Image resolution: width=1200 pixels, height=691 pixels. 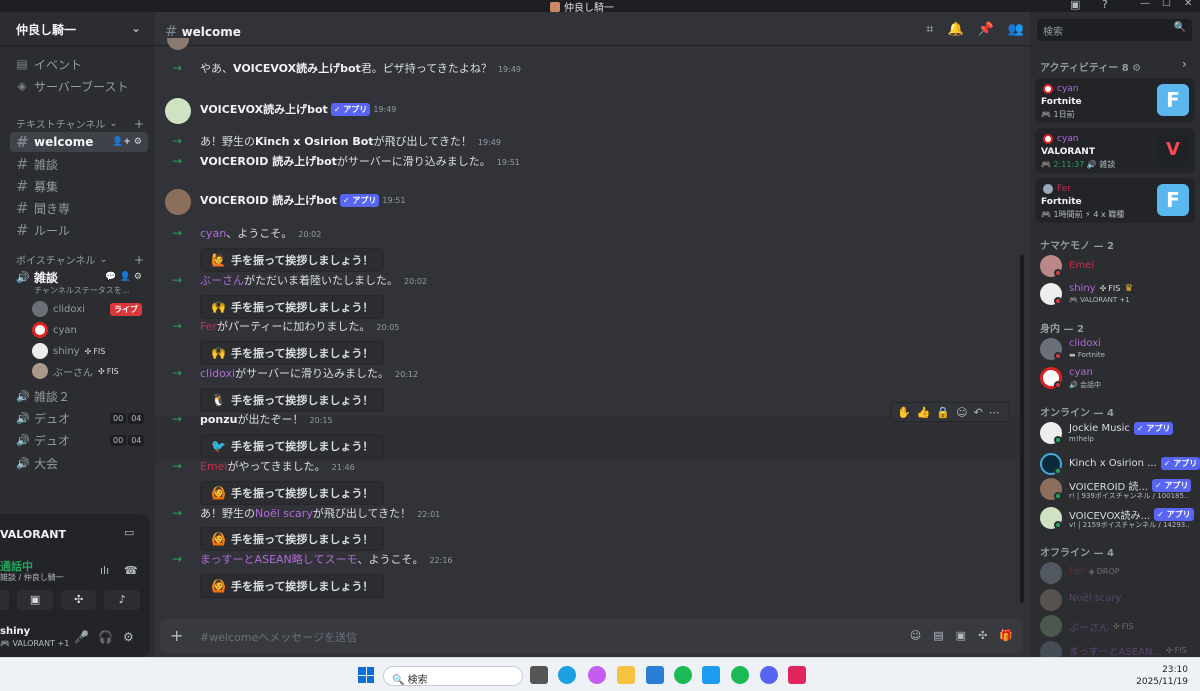 What do you see at coordinates (217, 373) in the screenshot?
I see `user-mention: clidoxi` at bounding box center [217, 373].